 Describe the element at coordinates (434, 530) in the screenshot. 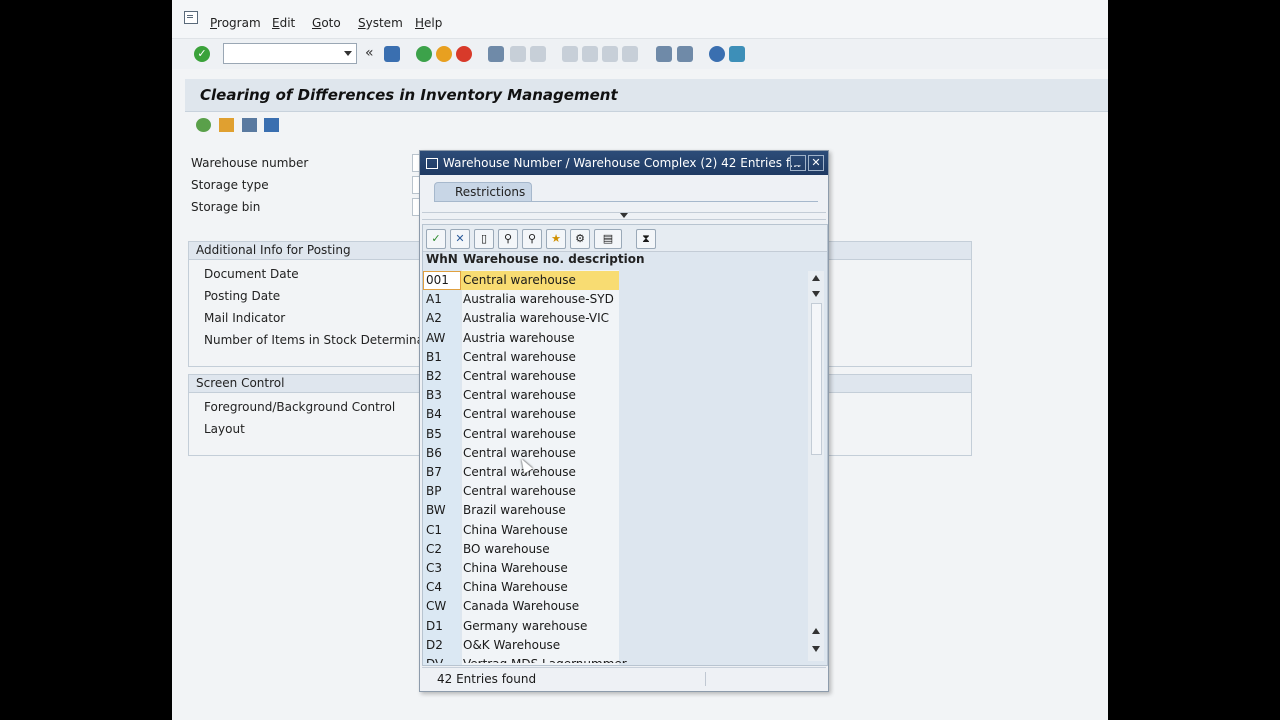

I see `warehouse-key-cell: C1` at that location.